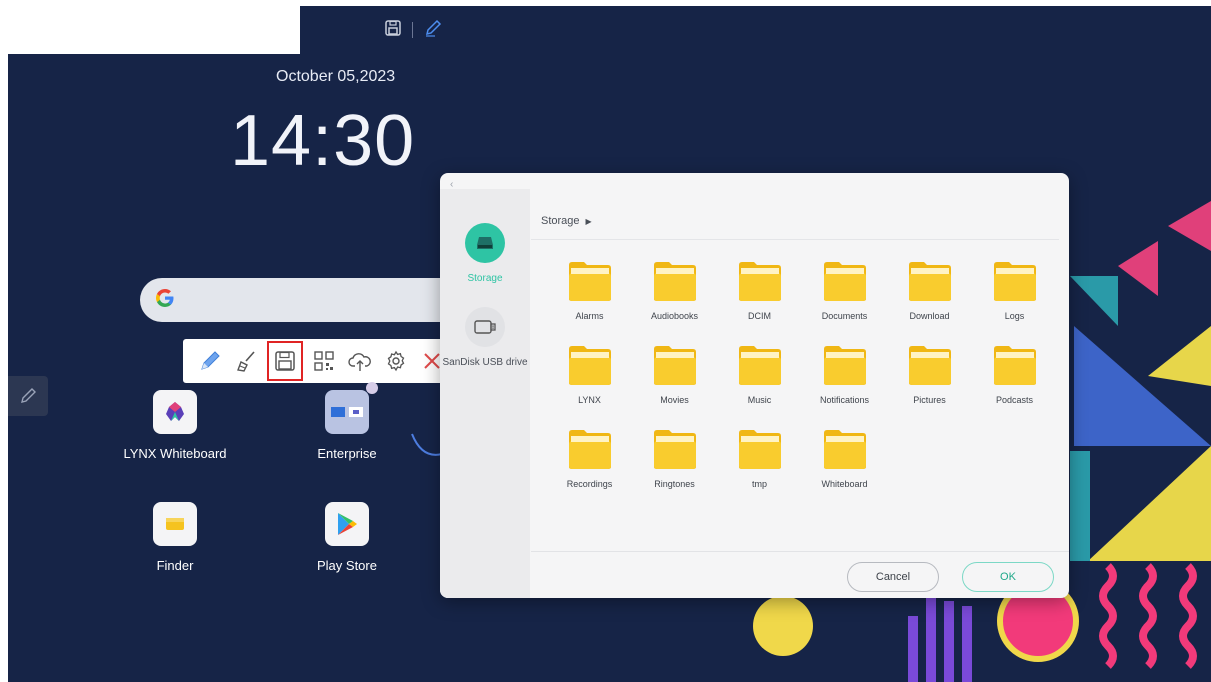  What do you see at coordinates (1014, 316) in the screenshot?
I see `folder-label: Logs` at bounding box center [1014, 316].